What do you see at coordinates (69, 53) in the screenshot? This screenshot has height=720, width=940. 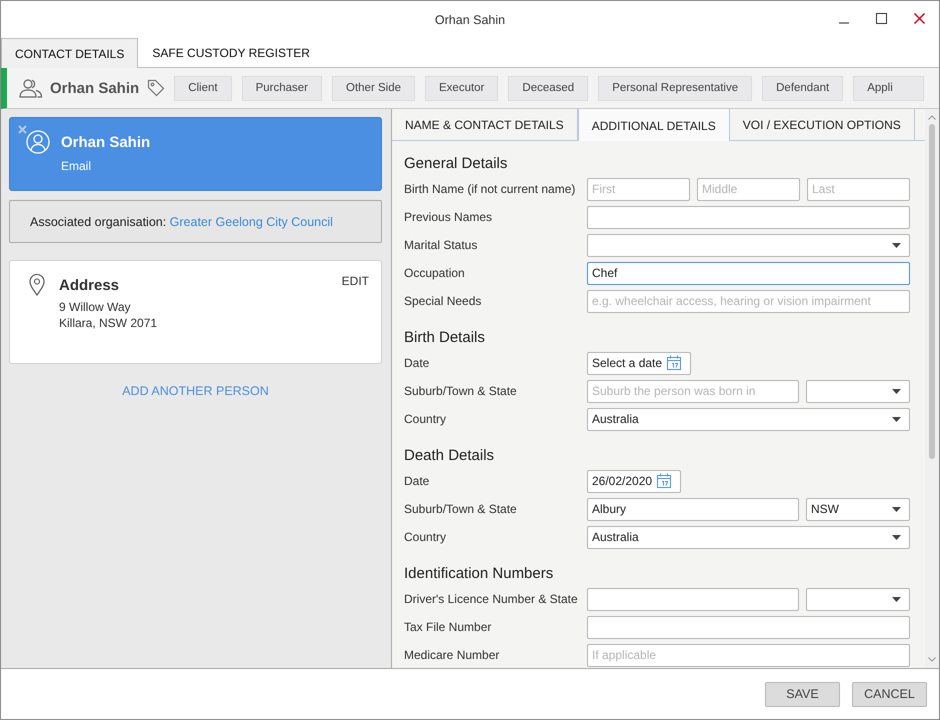 I see `tab: CONTACT DETAILS` at bounding box center [69, 53].